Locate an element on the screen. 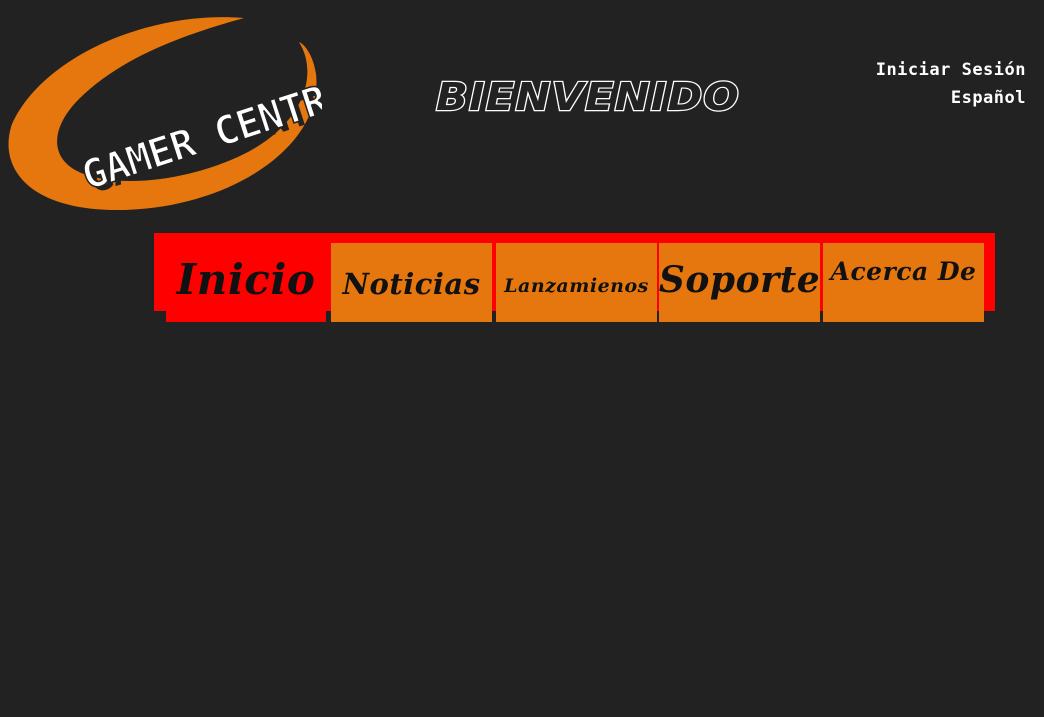 This screenshot has width=1044, height=717. language-link: Español is located at coordinates (951, 98).